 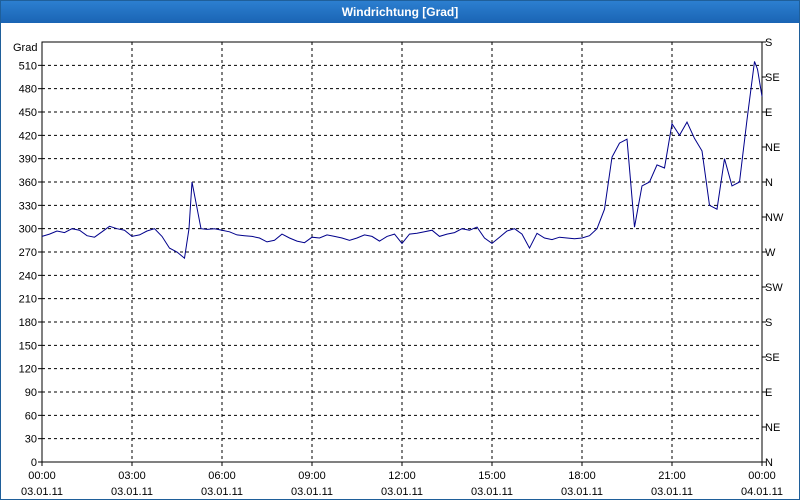 I want to click on y-tick-label: 480, so click(x=28, y=90).